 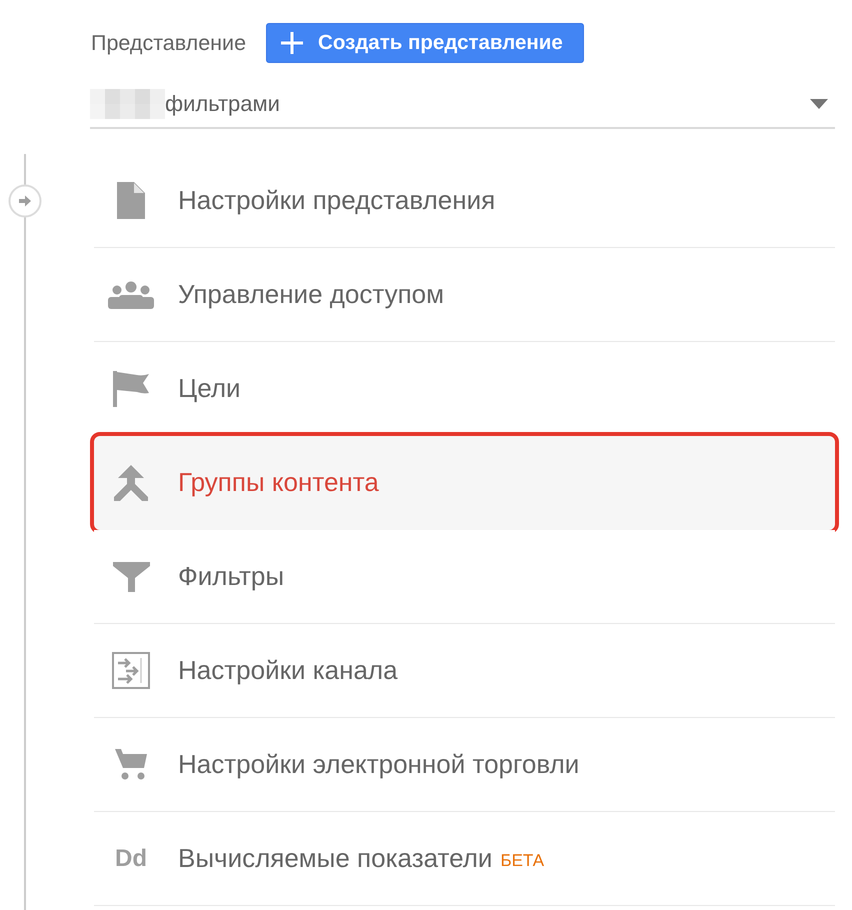 I want to click on create-view-button: Создать представление, so click(x=425, y=43).